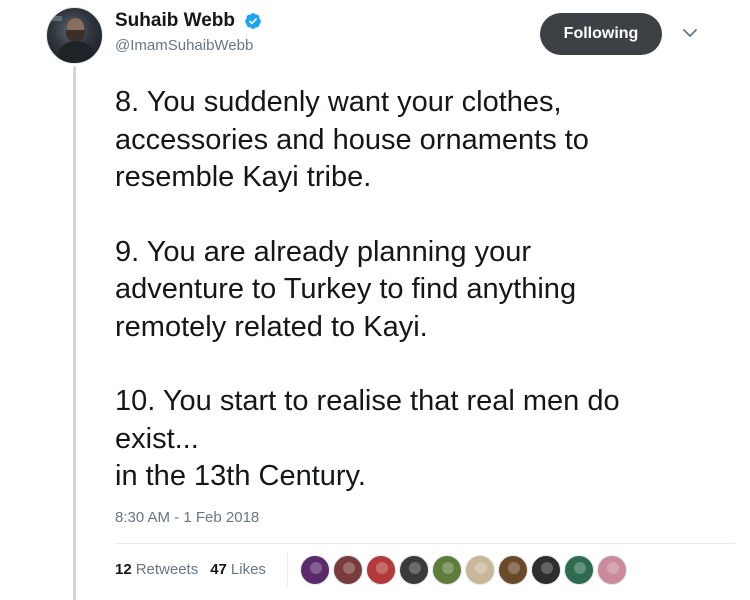 The height and width of the screenshot is (600, 750). Describe the element at coordinates (218, 569) in the screenshot. I see `likes-count: 47` at that location.